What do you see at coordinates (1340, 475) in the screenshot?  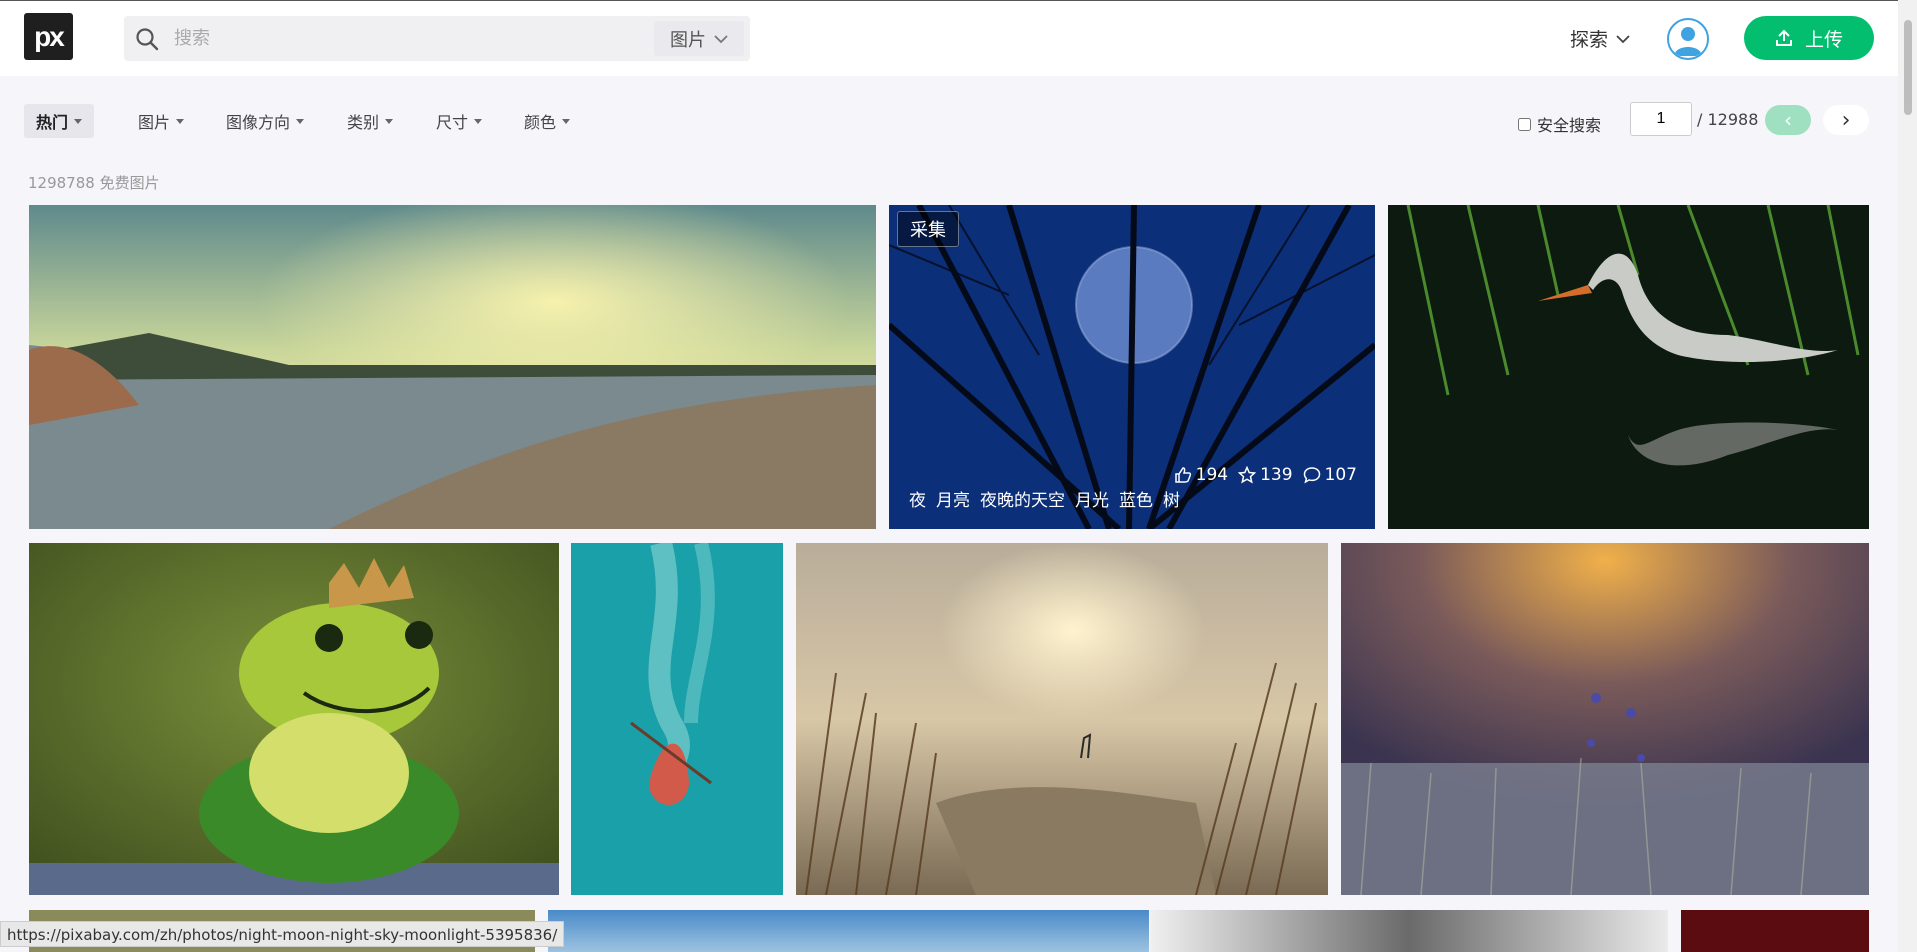 I see `comments-count: 107` at bounding box center [1340, 475].